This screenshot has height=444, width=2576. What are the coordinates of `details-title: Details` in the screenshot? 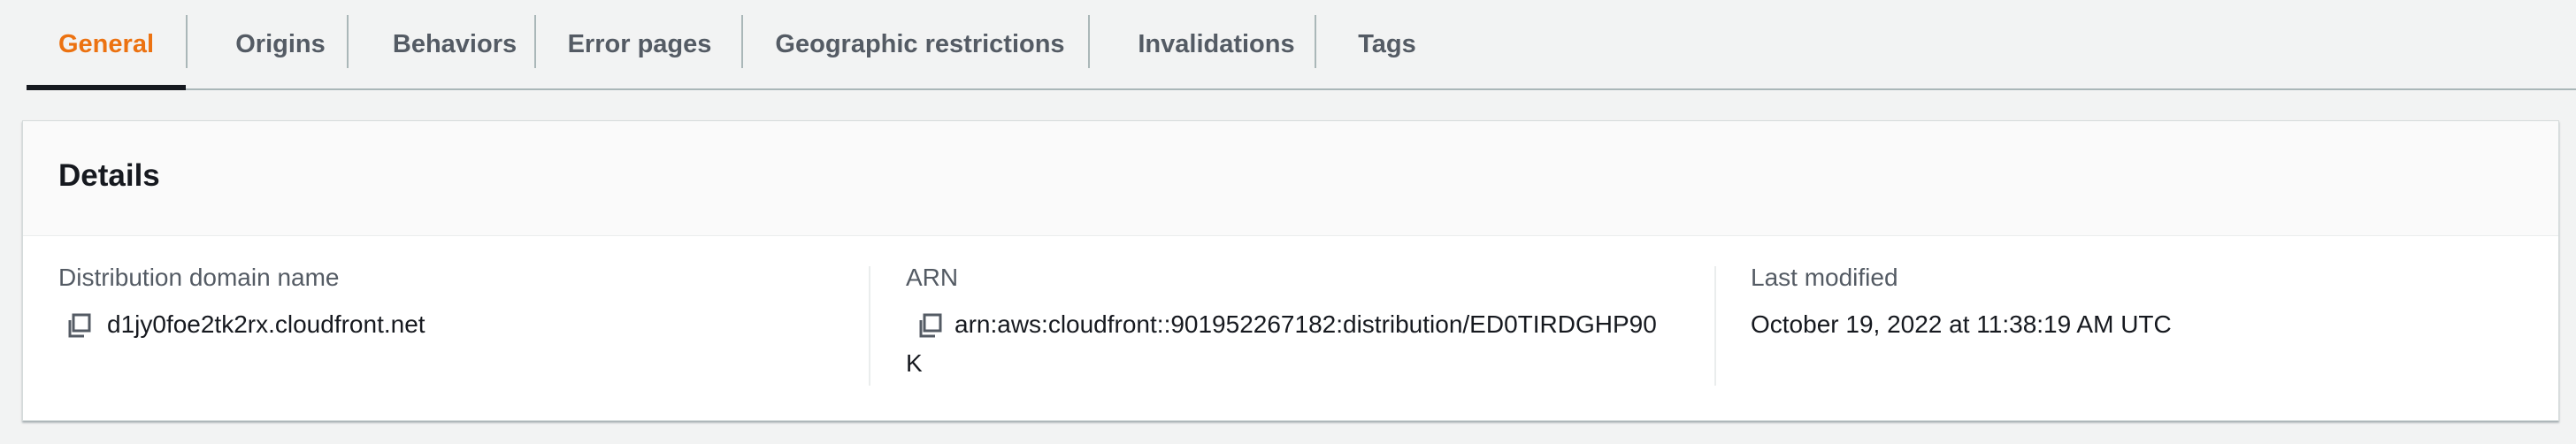 It's located at (109, 175).